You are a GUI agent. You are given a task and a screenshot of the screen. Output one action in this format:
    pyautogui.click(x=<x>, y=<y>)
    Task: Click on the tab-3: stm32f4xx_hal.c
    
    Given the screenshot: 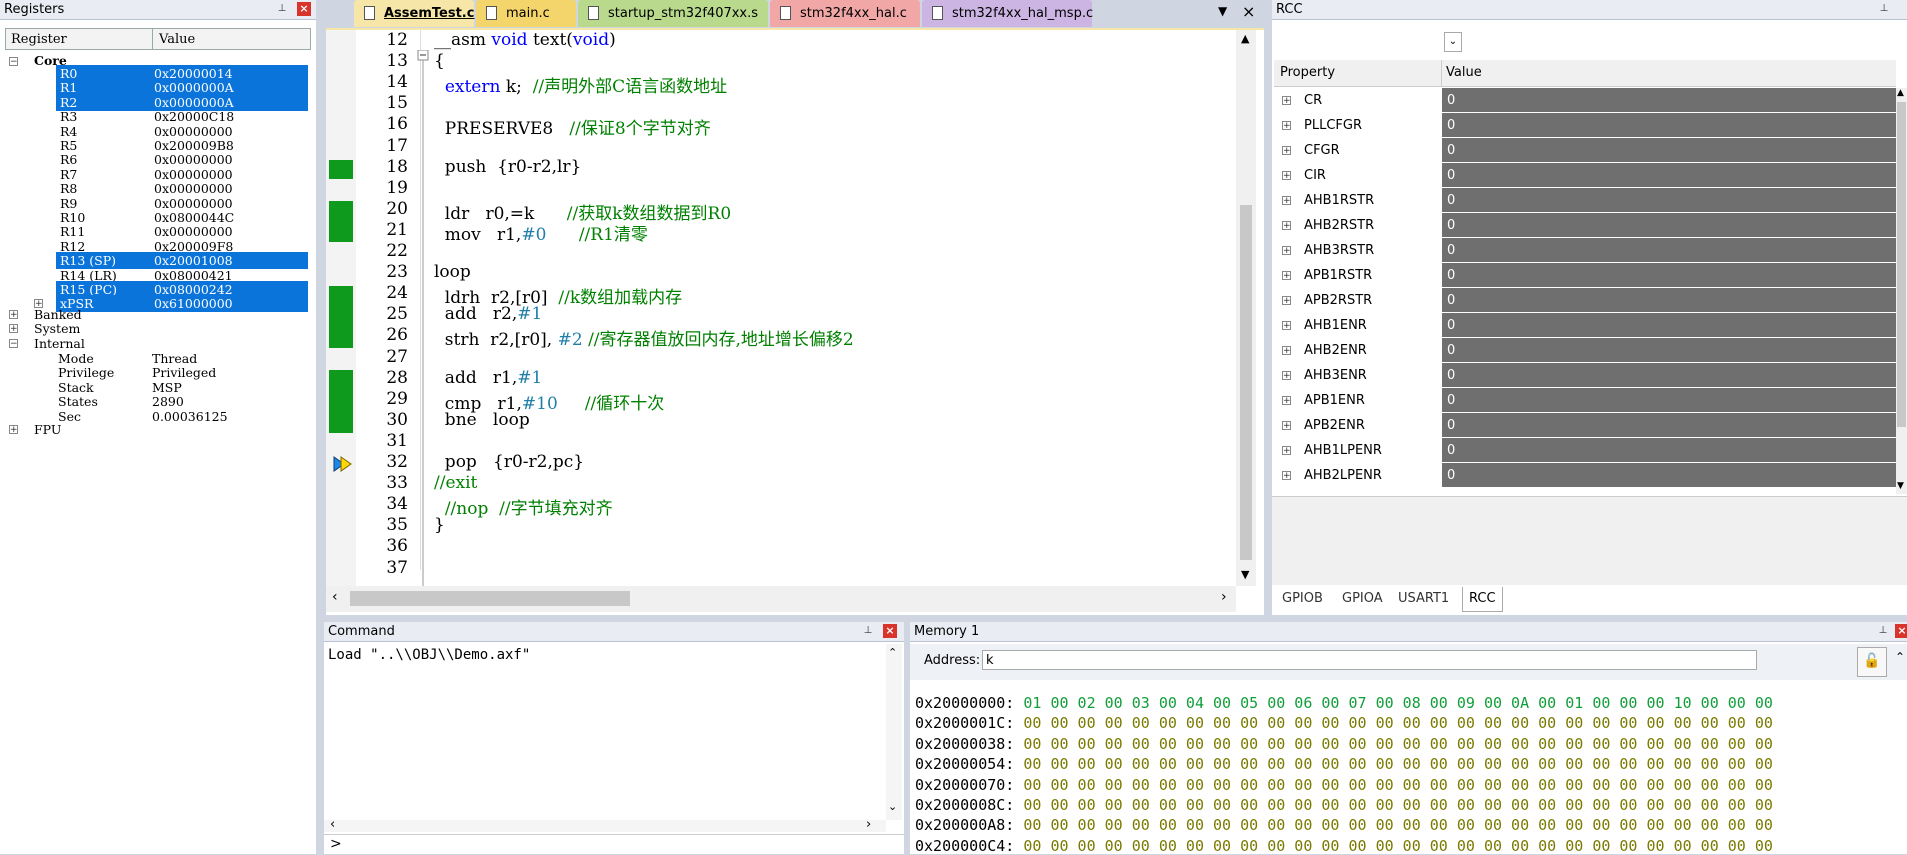 What is the action you would take?
    pyautogui.click(x=845, y=13)
    